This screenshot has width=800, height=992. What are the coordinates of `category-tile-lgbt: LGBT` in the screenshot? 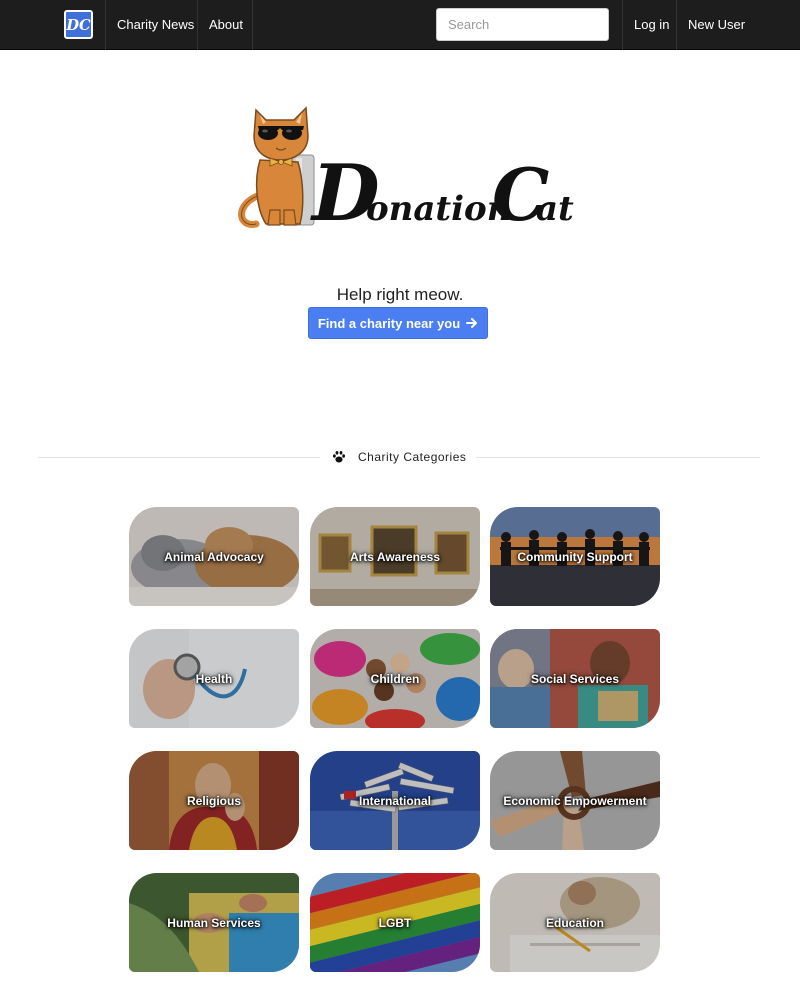 It's located at (395, 922).